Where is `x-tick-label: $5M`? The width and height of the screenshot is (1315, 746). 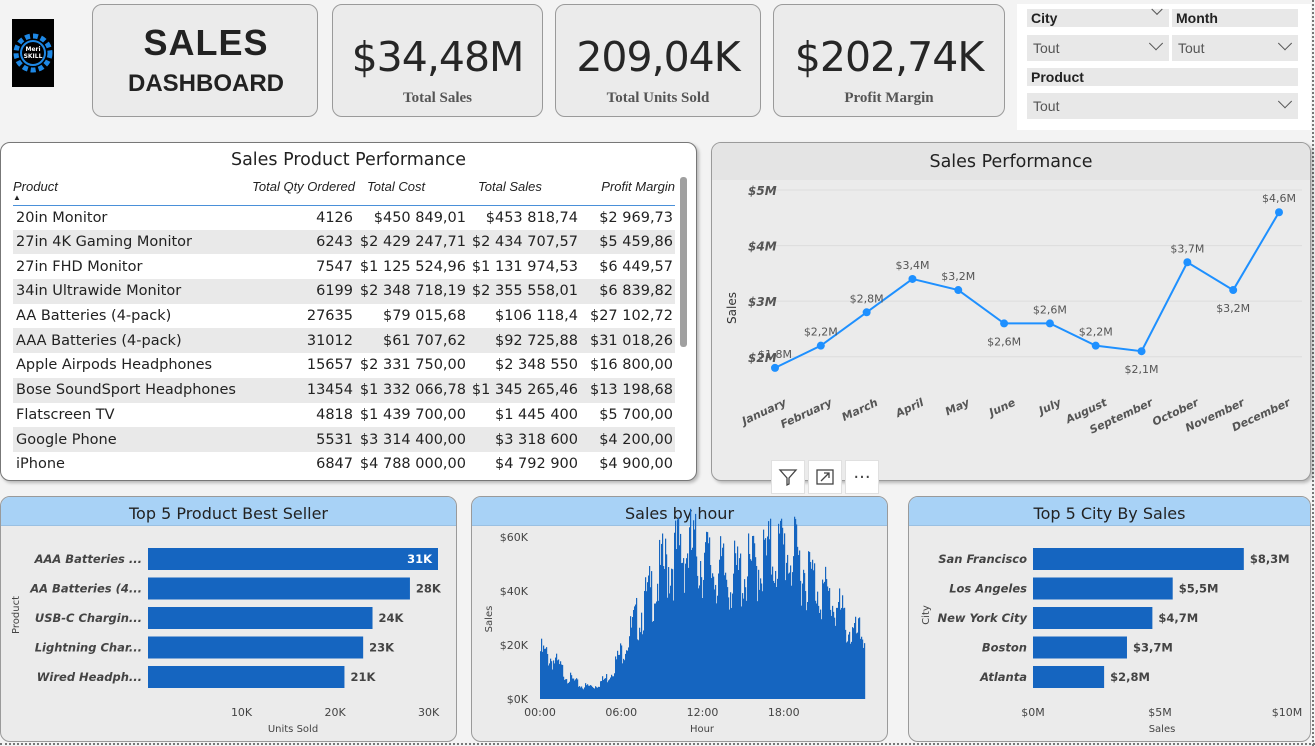
x-tick-label: $5M is located at coordinates (1160, 712).